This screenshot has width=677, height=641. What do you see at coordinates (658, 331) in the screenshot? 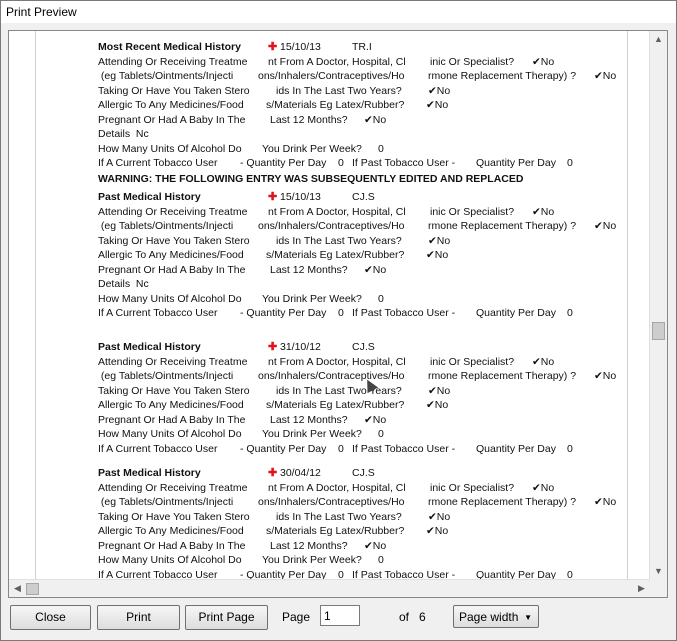
I see `vertical-scroll-thumb` at bounding box center [658, 331].